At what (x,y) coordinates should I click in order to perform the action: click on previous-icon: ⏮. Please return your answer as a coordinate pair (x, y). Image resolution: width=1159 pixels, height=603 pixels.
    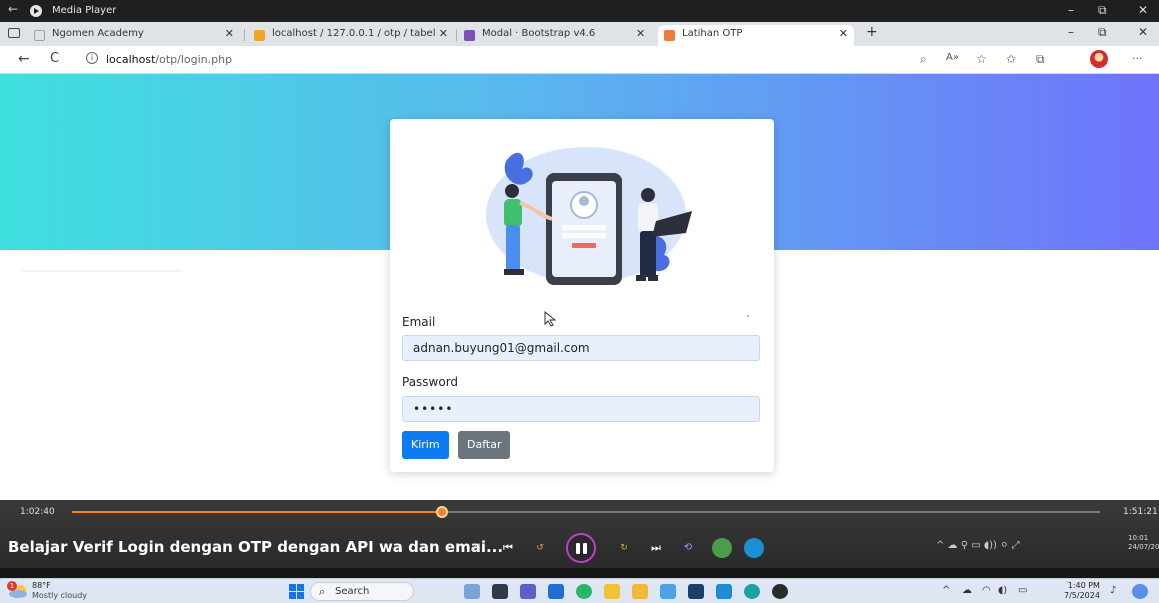
    Looking at the image, I should click on (508, 548).